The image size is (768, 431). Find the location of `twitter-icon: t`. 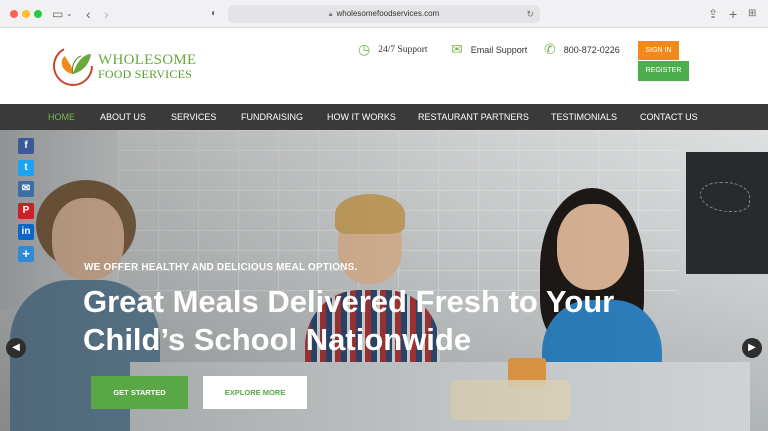

twitter-icon: t is located at coordinates (26, 167).